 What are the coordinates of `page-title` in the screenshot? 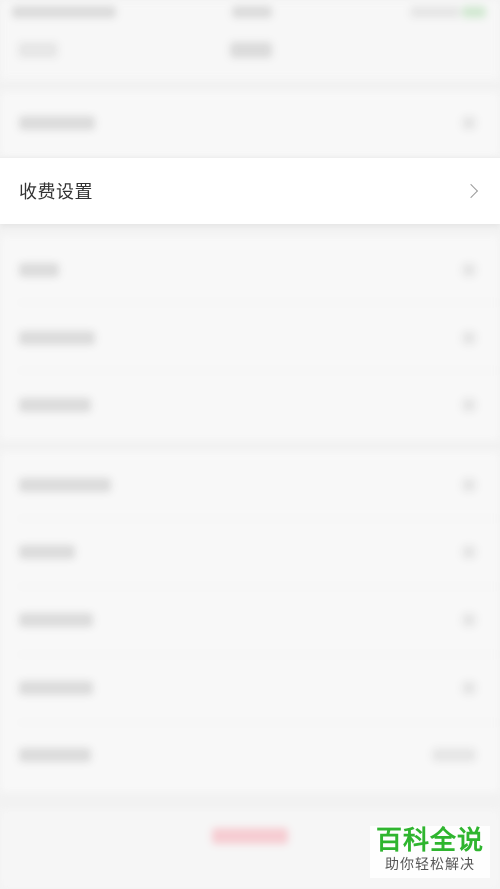 It's located at (251, 50).